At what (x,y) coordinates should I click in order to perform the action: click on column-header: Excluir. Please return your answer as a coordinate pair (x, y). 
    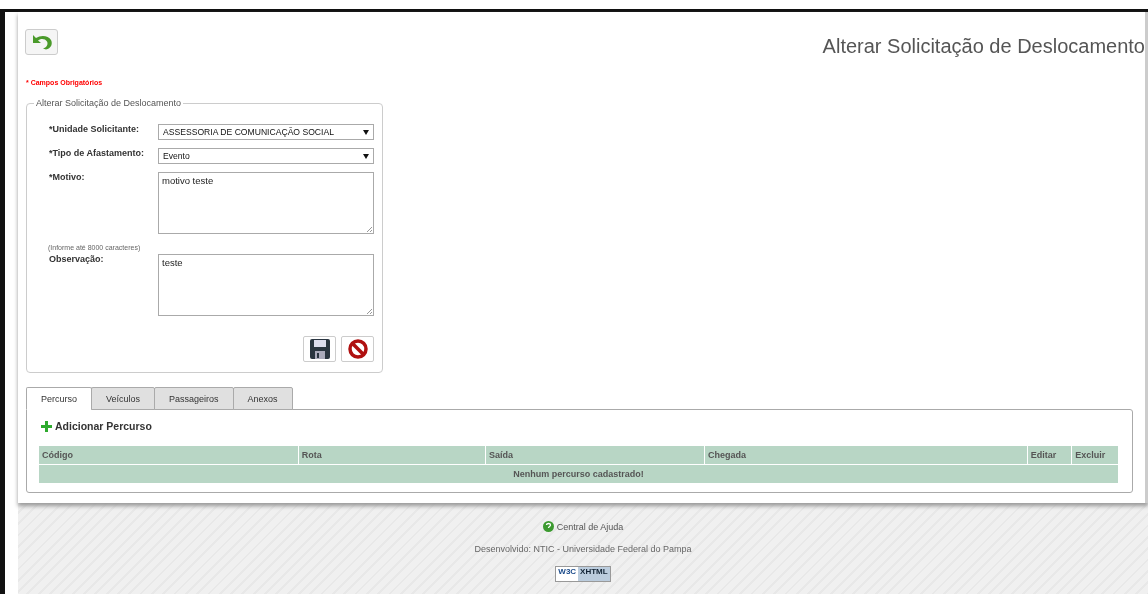
    Looking at the image, I should click on (1095, 455).